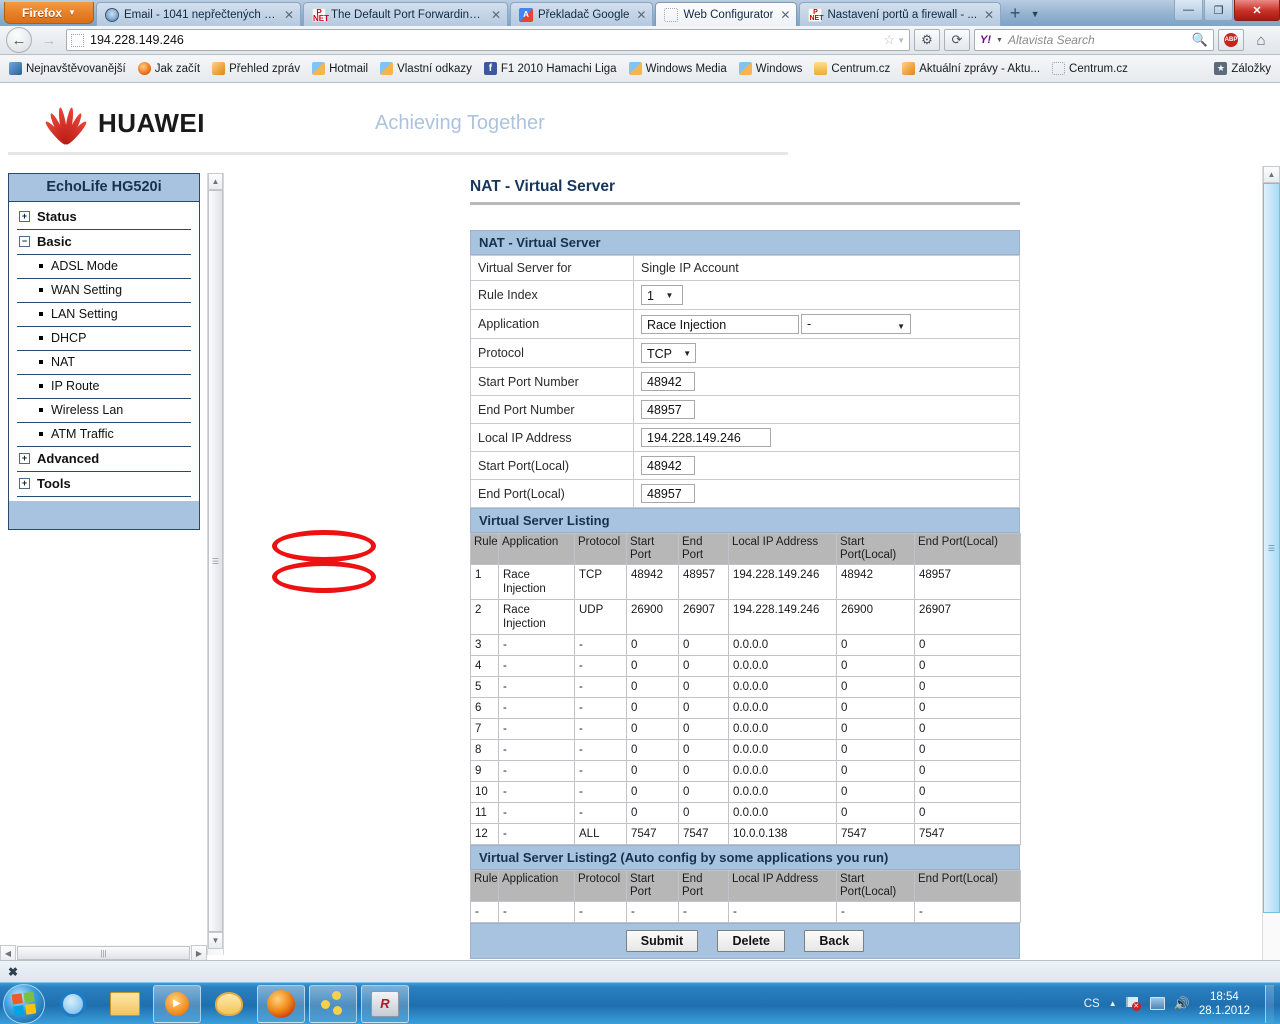 The image size is (1280, 1024). Describe the element at coordinates (900, 14) in the screenshot. I see `browser-tab-firewall: P NET Nastavení portů a firewall - ... ✕` at that location.